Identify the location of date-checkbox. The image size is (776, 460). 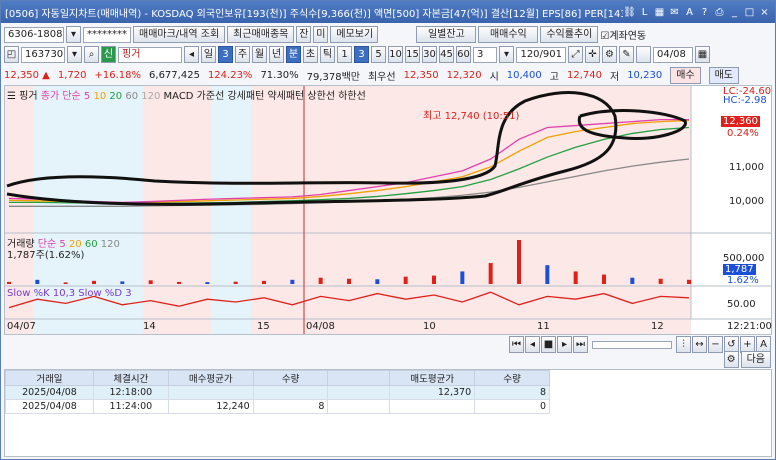
(643, 54).